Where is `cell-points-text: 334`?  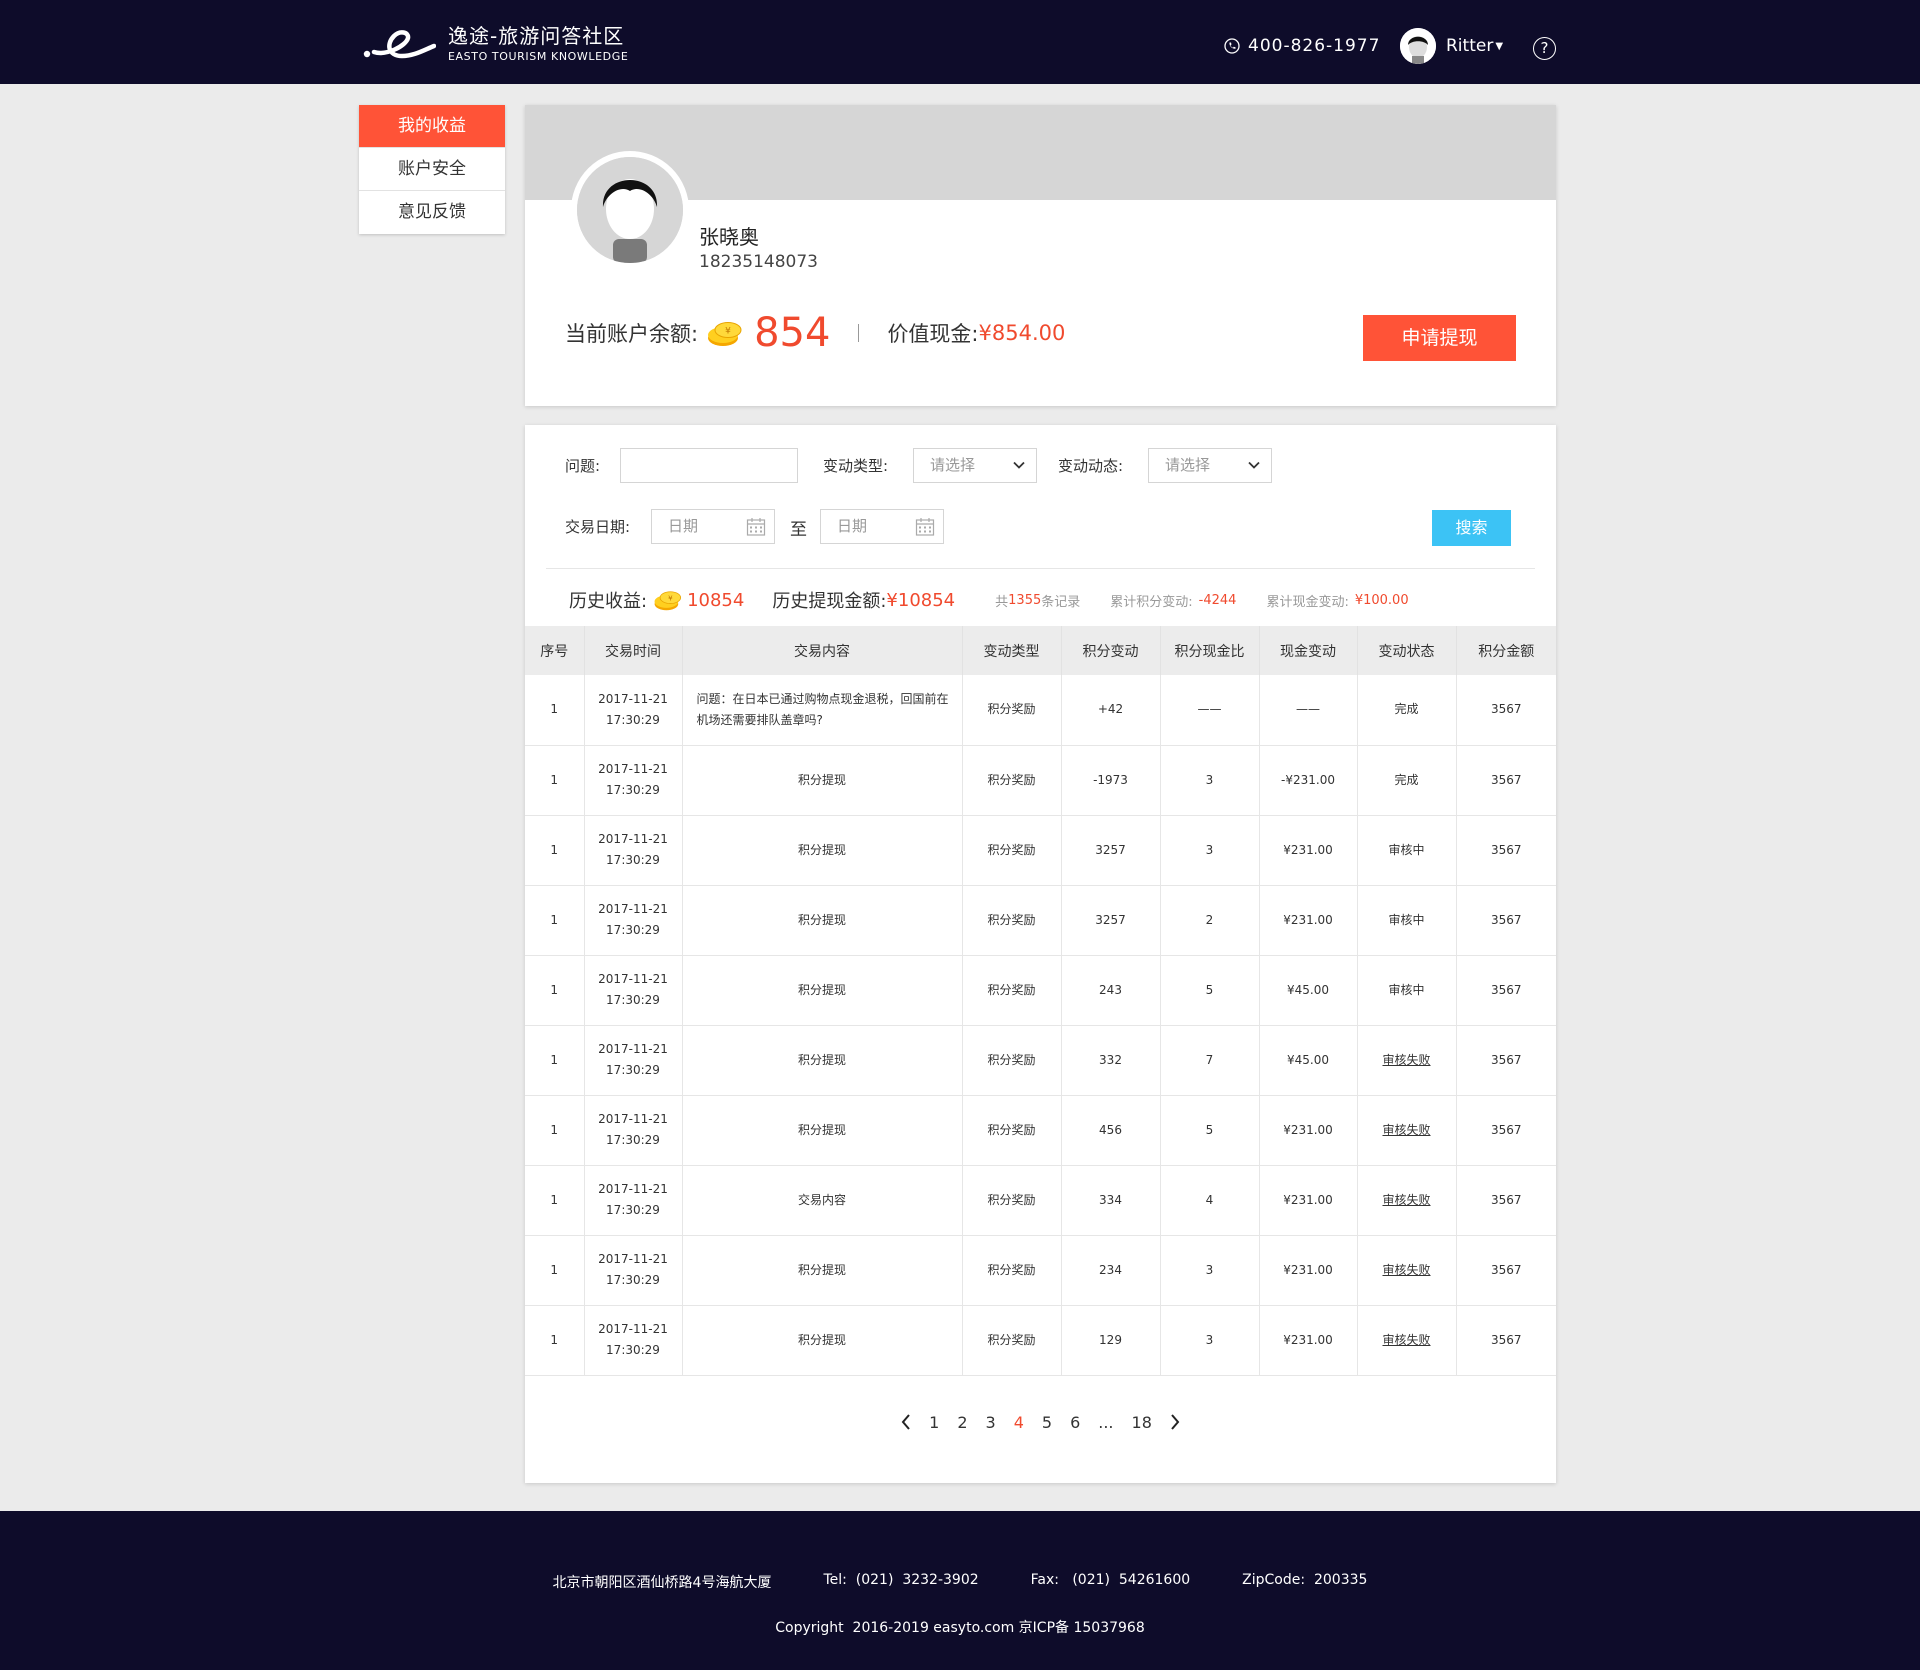
cell-points-text: 334 is located at coordinates (1110, 1199).